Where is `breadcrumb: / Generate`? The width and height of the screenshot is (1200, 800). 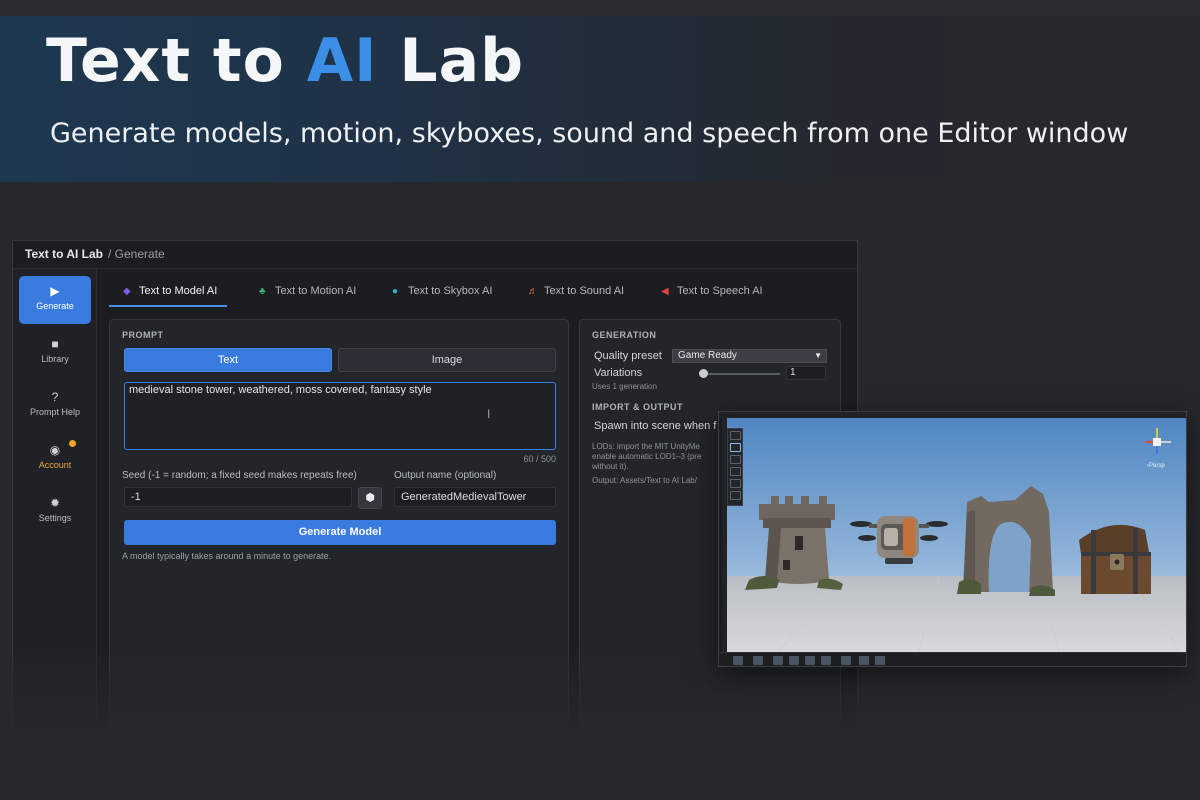
breadcrumb: / Generate is located at coordinates (136, 254).